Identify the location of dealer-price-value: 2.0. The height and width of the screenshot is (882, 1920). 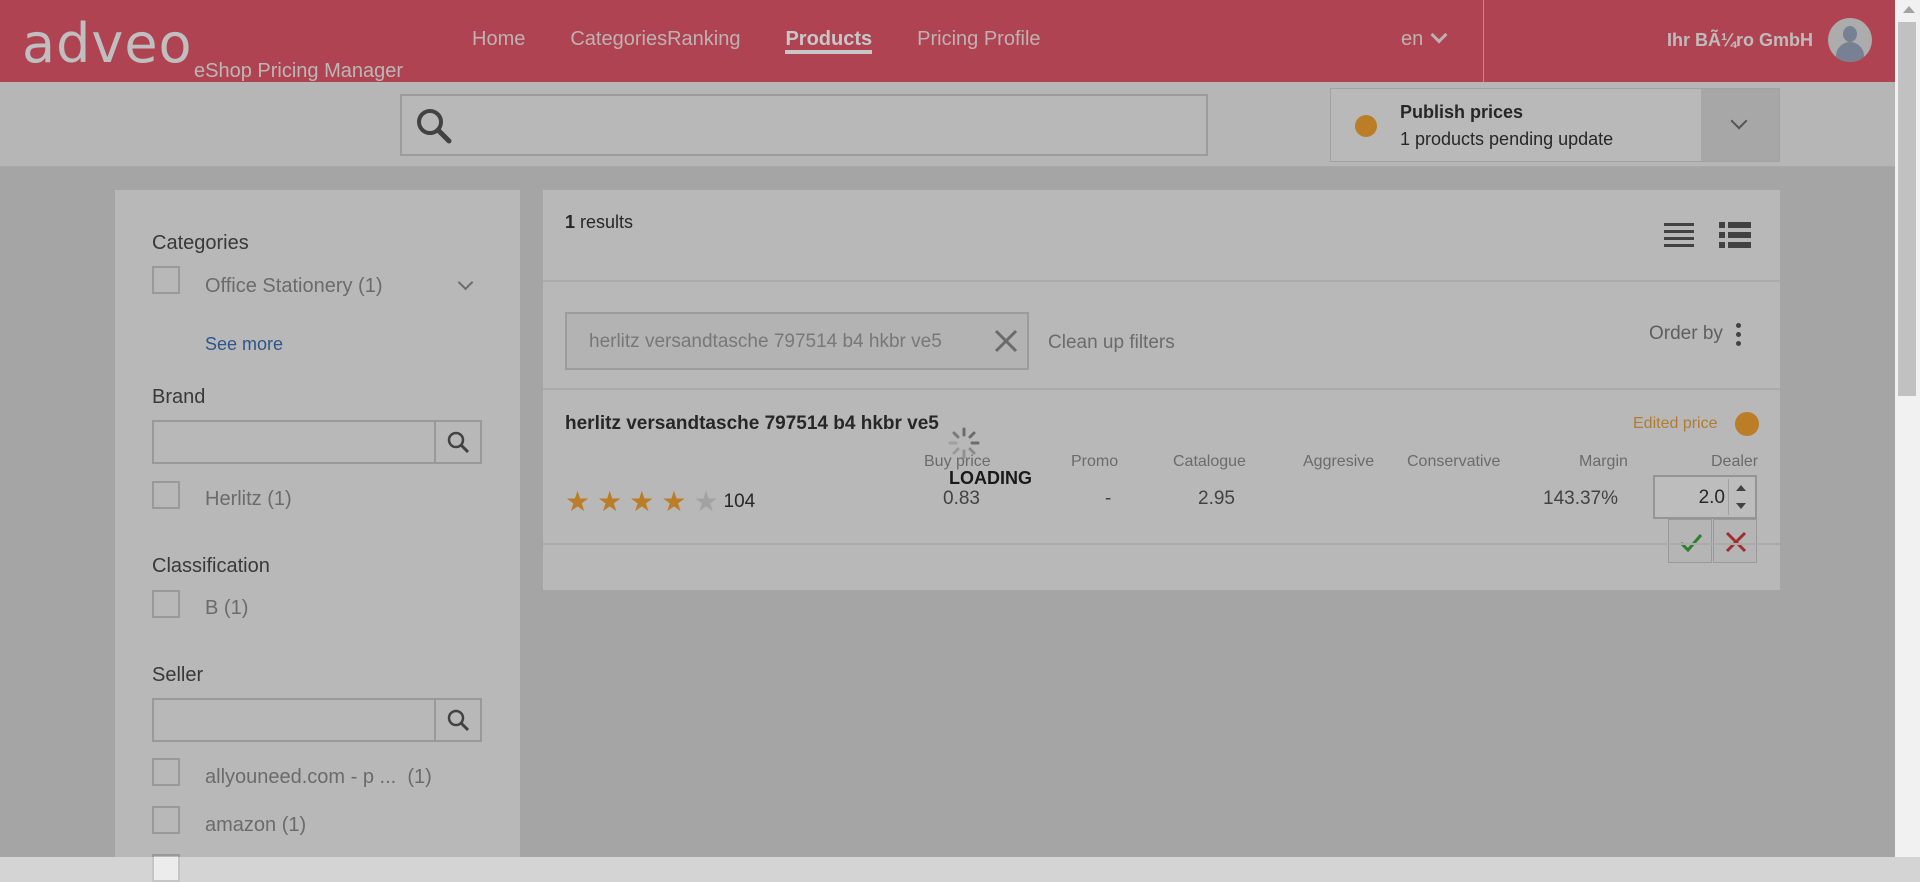
(1711, 497).